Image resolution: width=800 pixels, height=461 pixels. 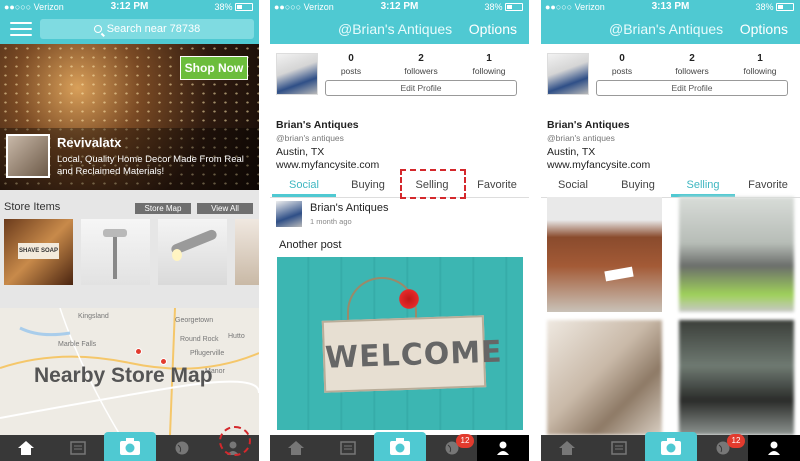 I want to click on view-all-button: View All, so click(x=225, y=208).